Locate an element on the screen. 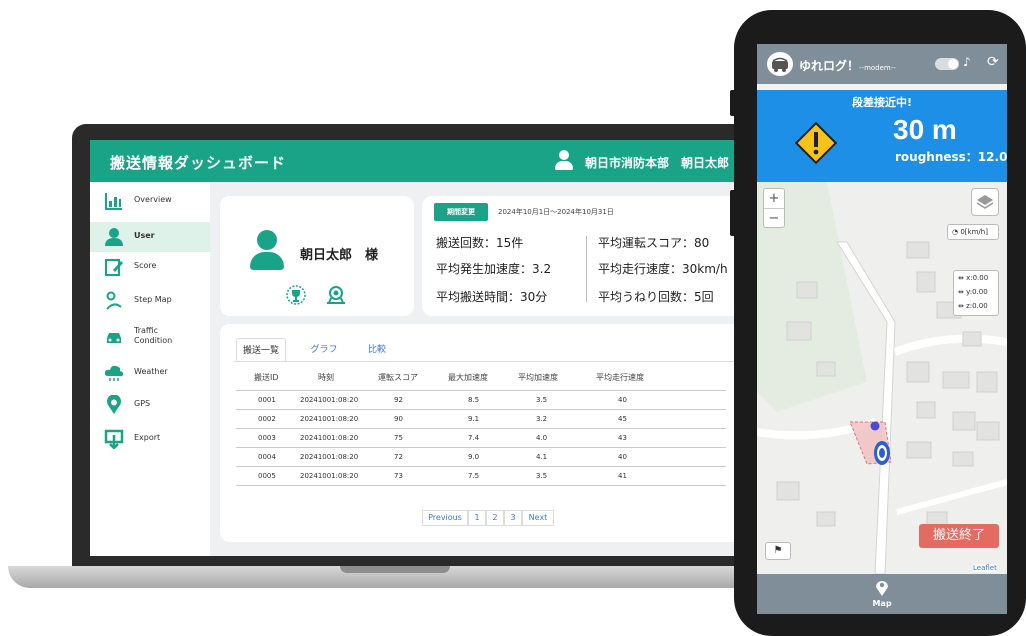 Image resolution: width=1026 pixels, height=636 pixels. sidebar-item-label: Weather is located at coordinates (151, 371).